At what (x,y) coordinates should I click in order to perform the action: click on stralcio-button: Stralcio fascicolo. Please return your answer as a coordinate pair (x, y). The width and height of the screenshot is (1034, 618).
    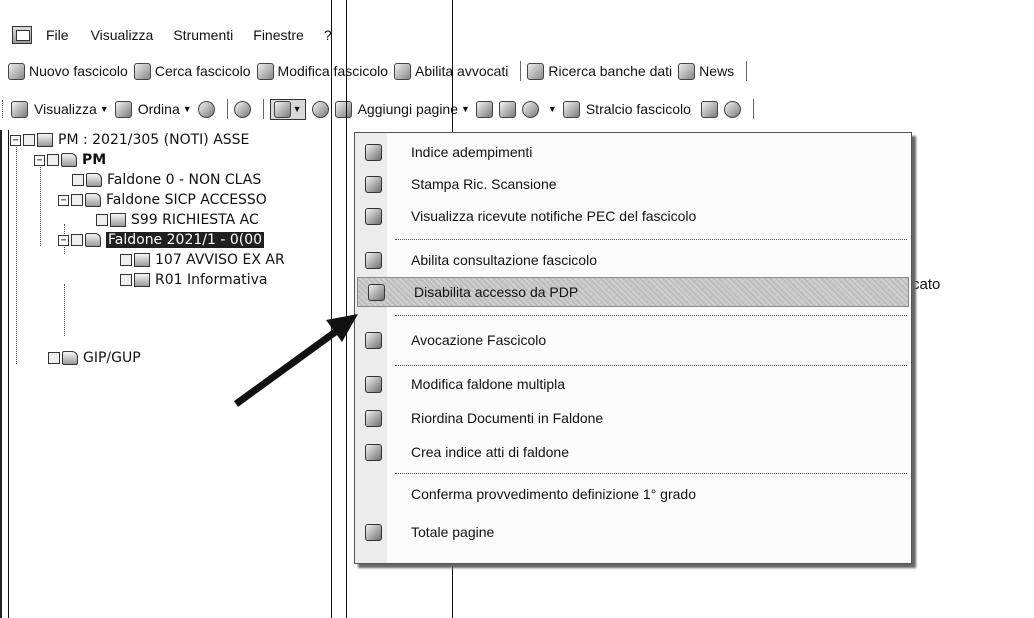
    Looking at the image, I should click on (638, 109).